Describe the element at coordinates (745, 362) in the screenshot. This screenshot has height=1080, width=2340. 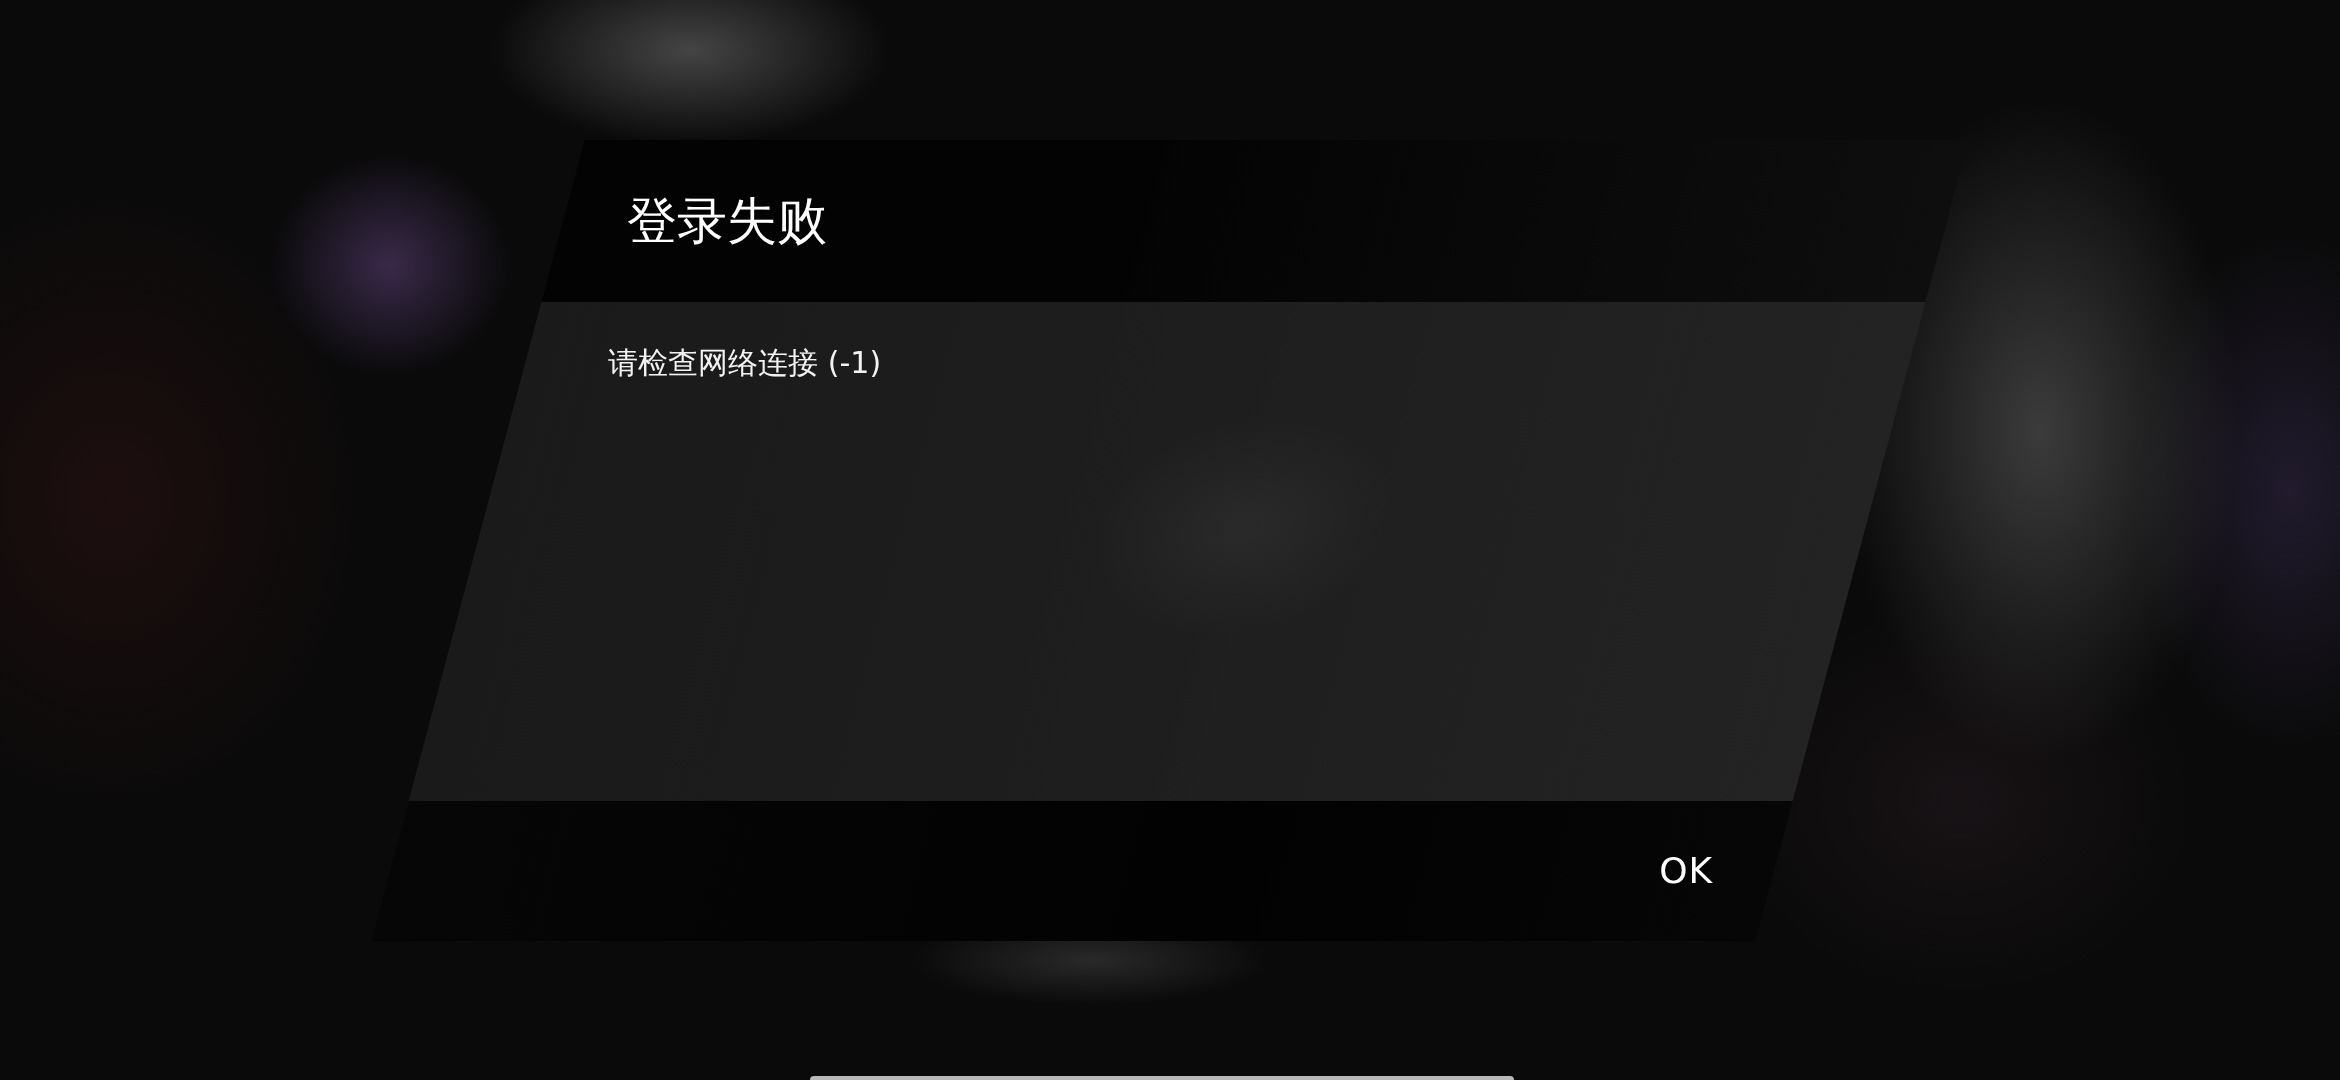
I see `error-message: 请检查网络连接 (-1)` at that location.